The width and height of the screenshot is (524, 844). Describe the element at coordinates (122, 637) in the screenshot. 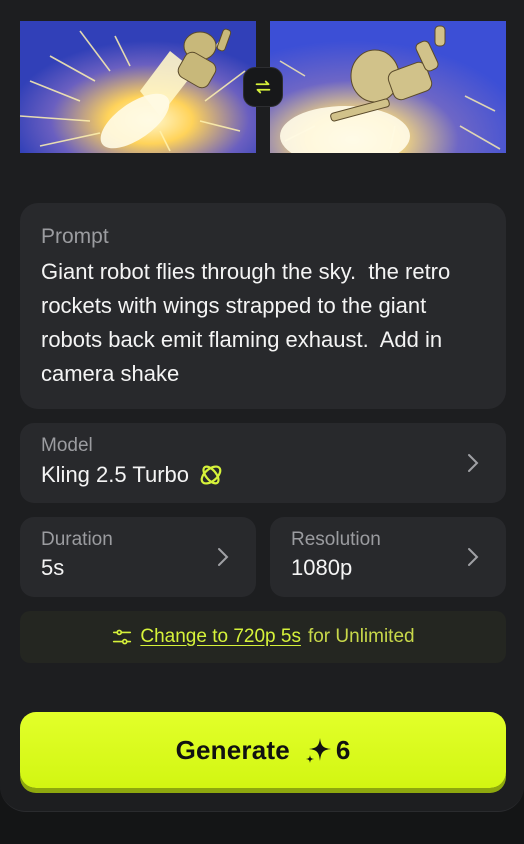

I see `sliders-icon` at that location.